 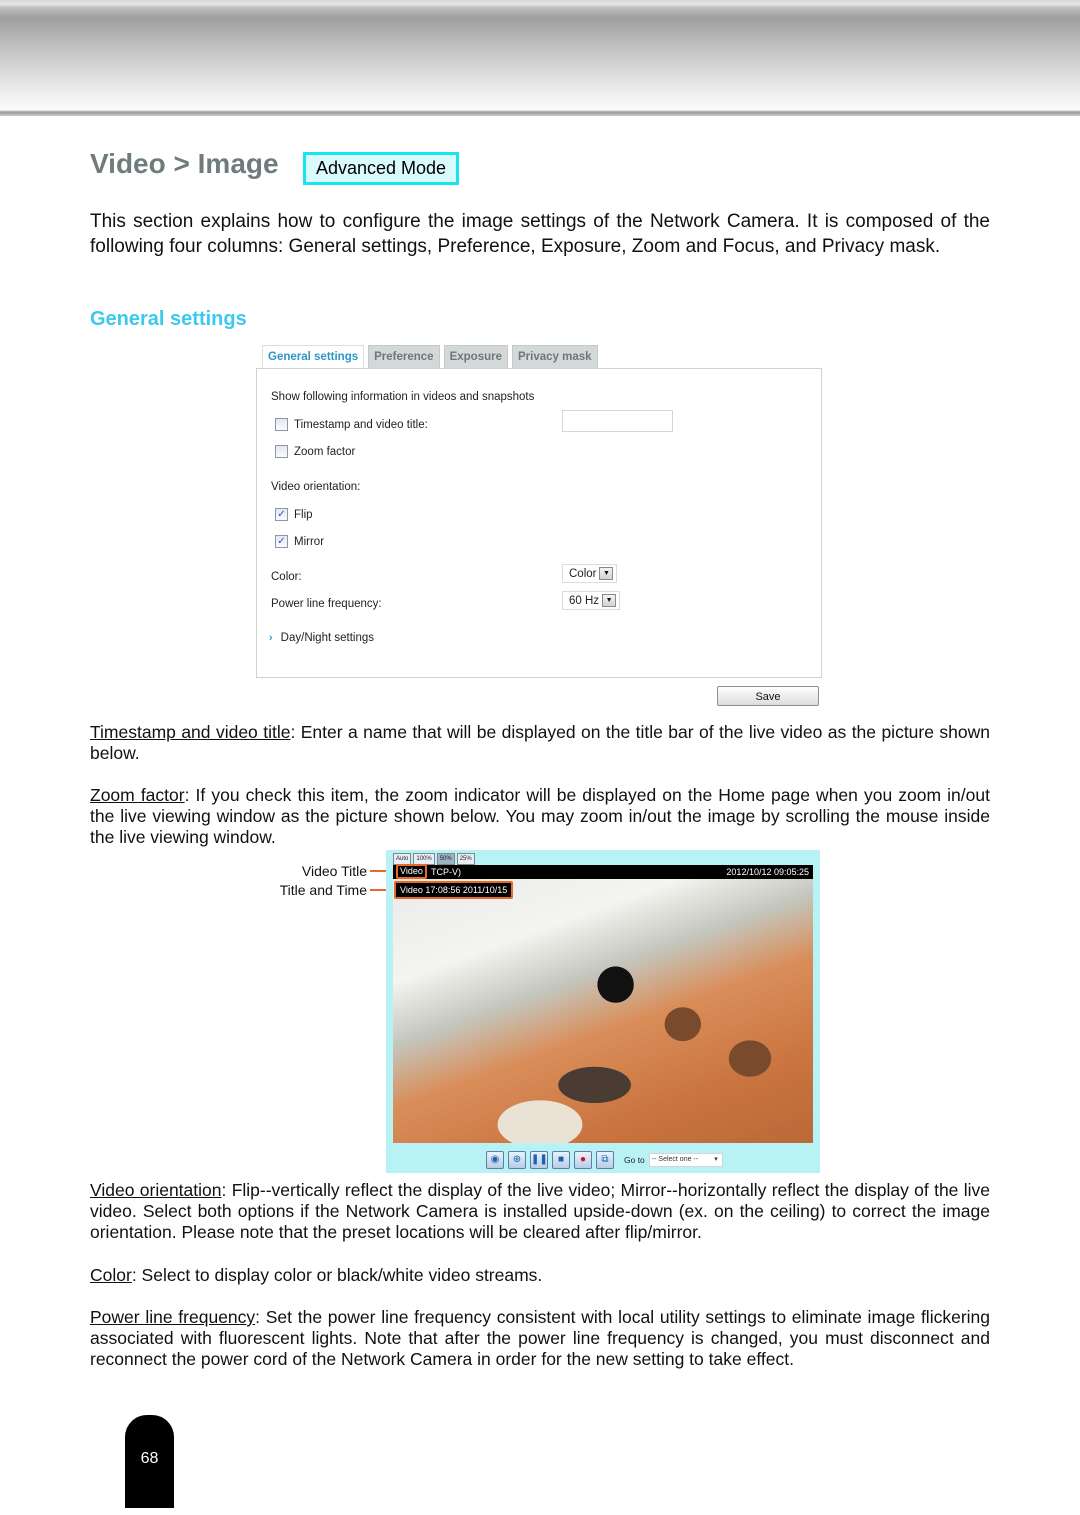 I want to click on datetime-label: 2012/10/12 09:05:25, so click(x=767, y=872).